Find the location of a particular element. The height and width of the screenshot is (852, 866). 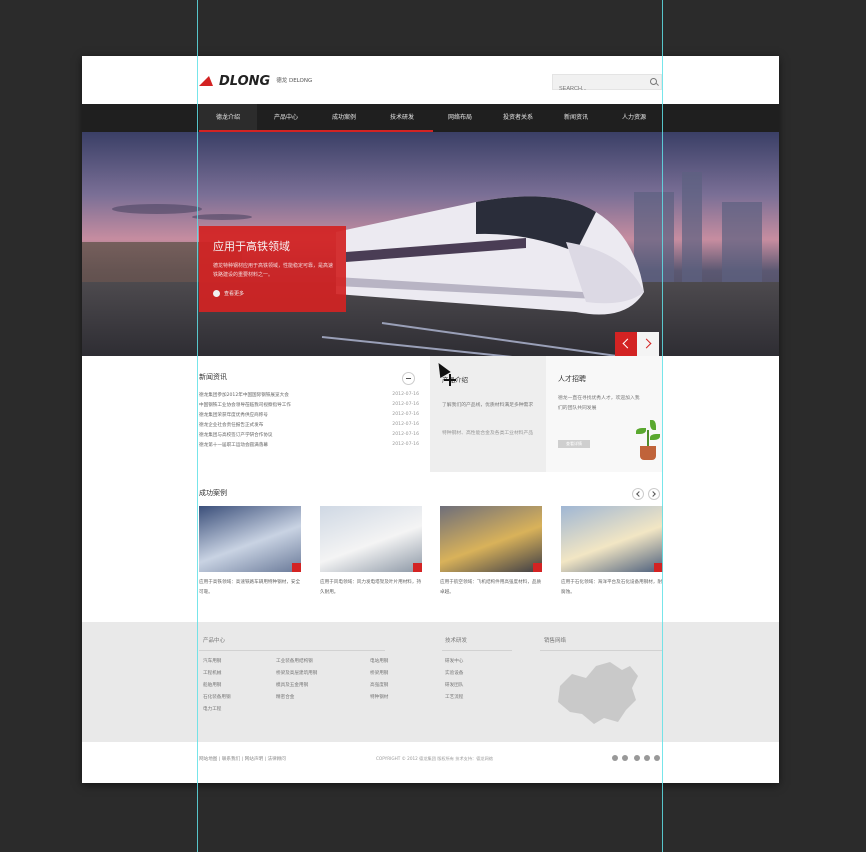

banner-prev-button is located at coordinates (626, 344).